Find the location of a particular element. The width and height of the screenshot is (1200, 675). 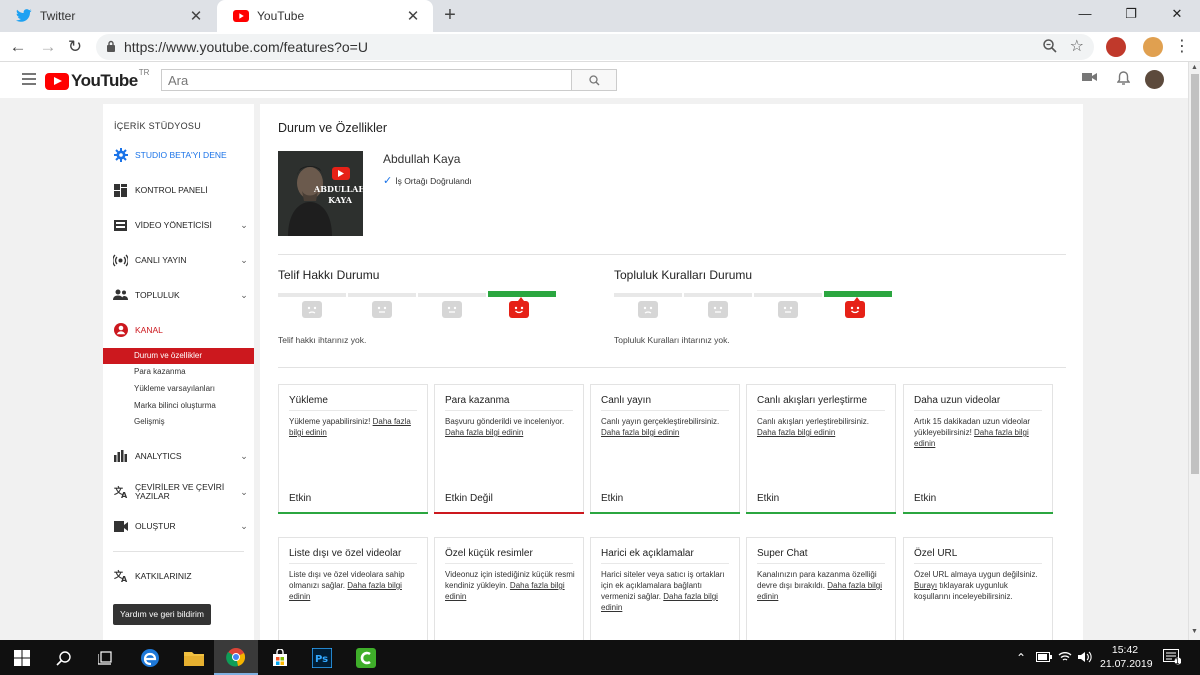

wifi-icon is located at coordinates (1065, 658).